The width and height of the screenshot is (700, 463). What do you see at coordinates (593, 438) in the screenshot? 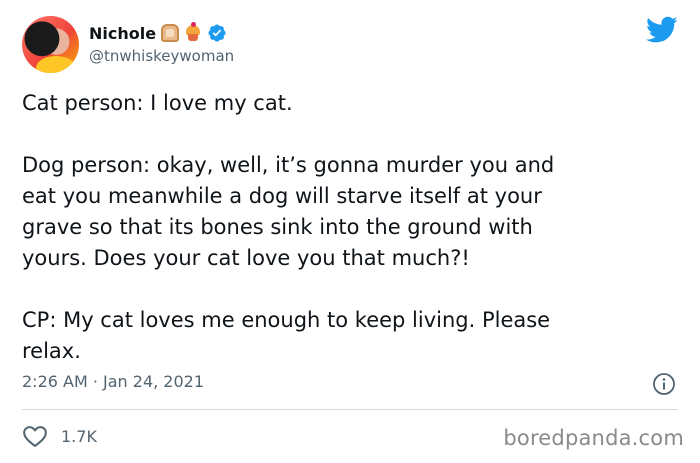
I see `boredpanda-watermark: boredpanda.com` at bounding box center [593, 438].